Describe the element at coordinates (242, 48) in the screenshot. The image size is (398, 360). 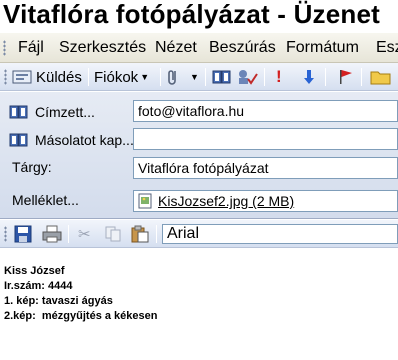
I see `menu-insert: Beszúrás` at that location.